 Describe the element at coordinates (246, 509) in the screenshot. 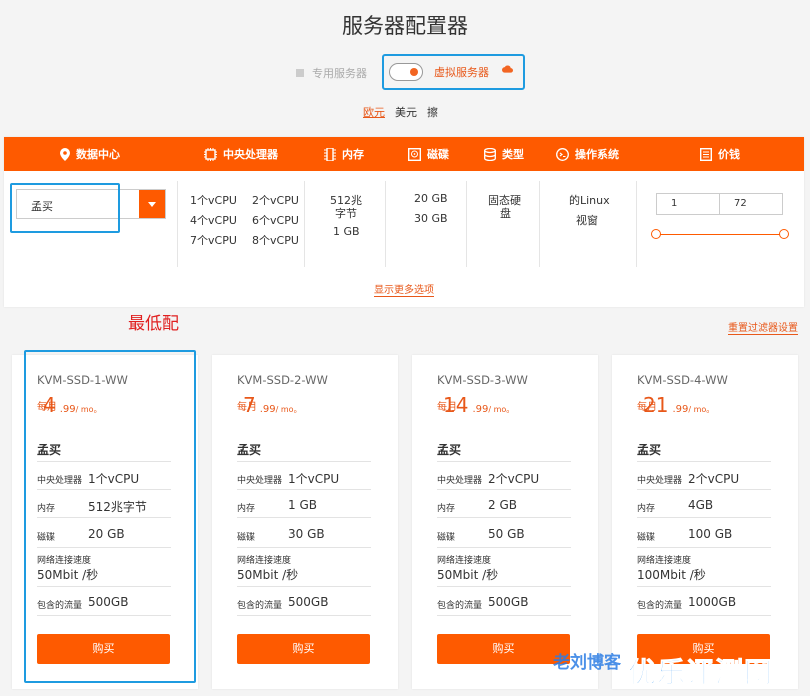

I see `ram-label: 内存` at that location.